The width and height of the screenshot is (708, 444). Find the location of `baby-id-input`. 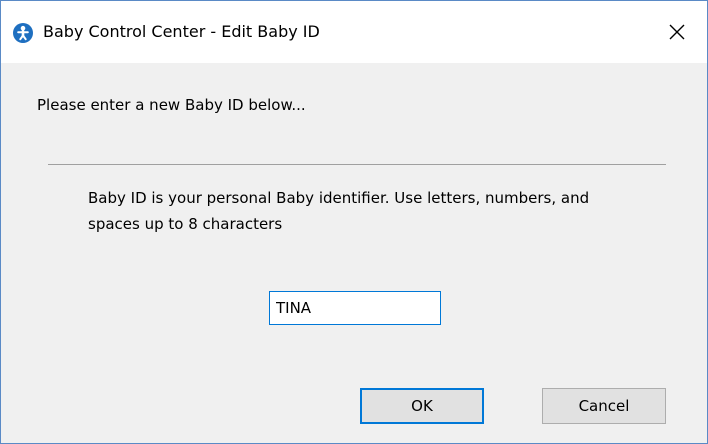

baby-id-input is located at coordinates (355, 308).